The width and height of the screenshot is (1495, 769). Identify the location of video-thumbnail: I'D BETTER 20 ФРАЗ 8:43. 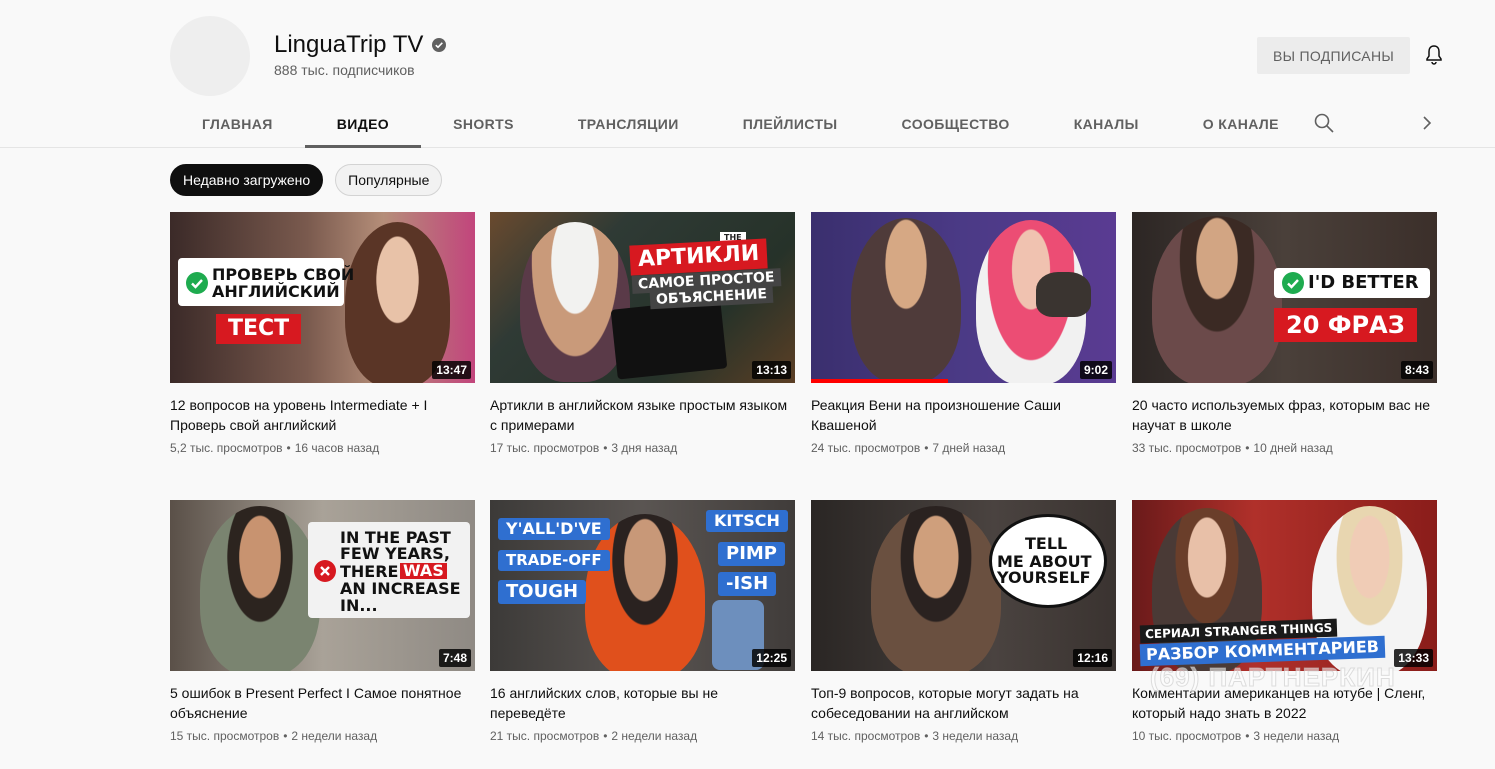
(1284, 297).